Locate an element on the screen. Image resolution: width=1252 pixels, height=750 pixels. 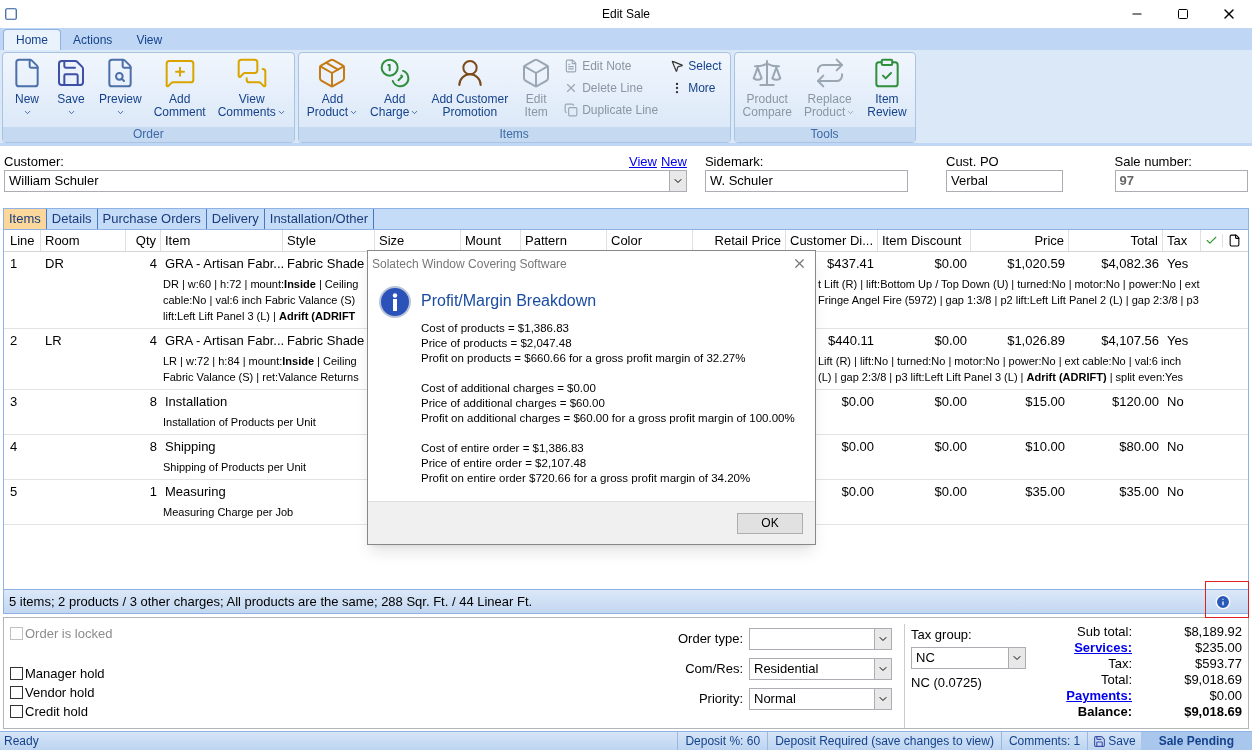
table-cell: 1 is located at coordinates (153, 491).